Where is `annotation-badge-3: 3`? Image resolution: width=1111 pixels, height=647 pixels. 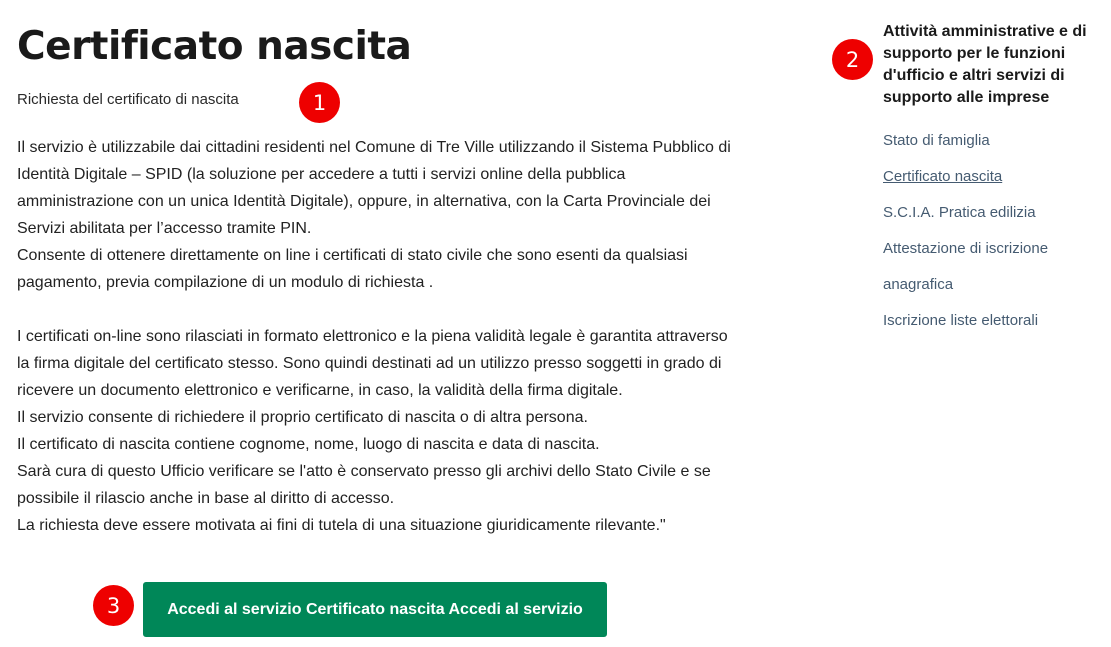 annotation-badge-3: 3 is located at coordinates (113, 605).